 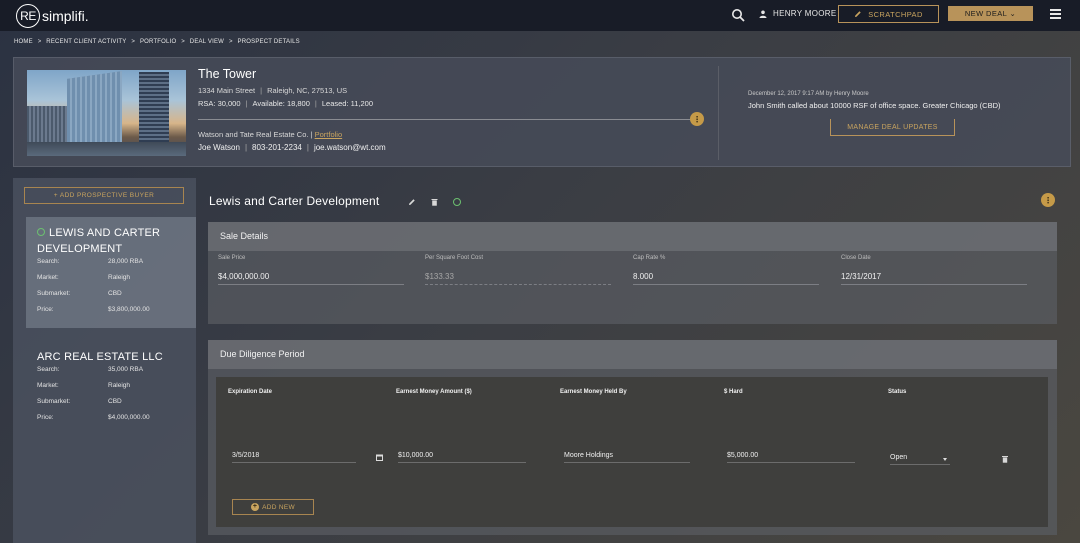 I want to click on breadcrumb-deal-view: DEAL VIEW, so click(x=207, y=42).